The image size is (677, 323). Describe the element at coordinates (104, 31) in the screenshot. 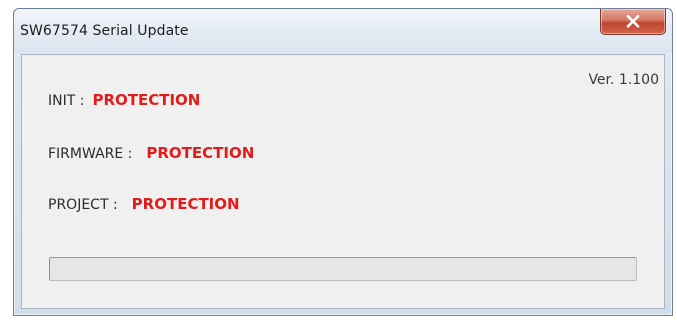

I see `window-title: SW67574 Serial Update` at that location.